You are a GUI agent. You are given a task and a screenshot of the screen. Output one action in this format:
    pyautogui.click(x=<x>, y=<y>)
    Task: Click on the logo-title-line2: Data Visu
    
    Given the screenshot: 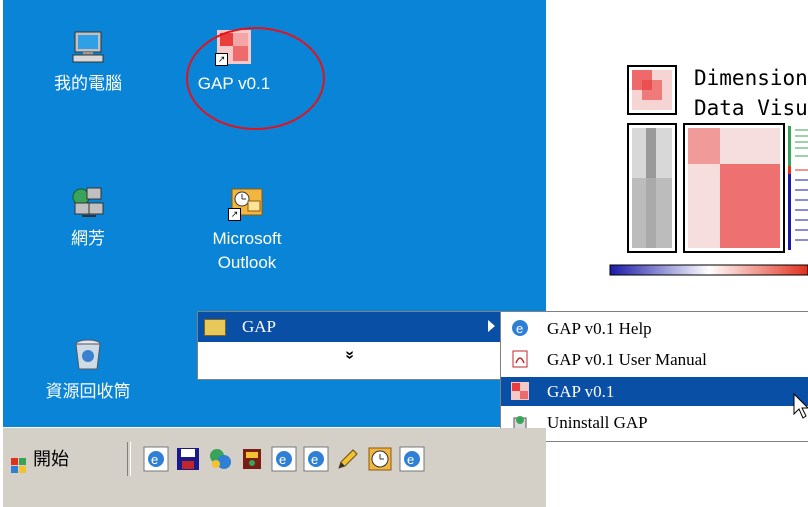 What is the action you would take?
    pyautogui.click(x=751, y=108)
    